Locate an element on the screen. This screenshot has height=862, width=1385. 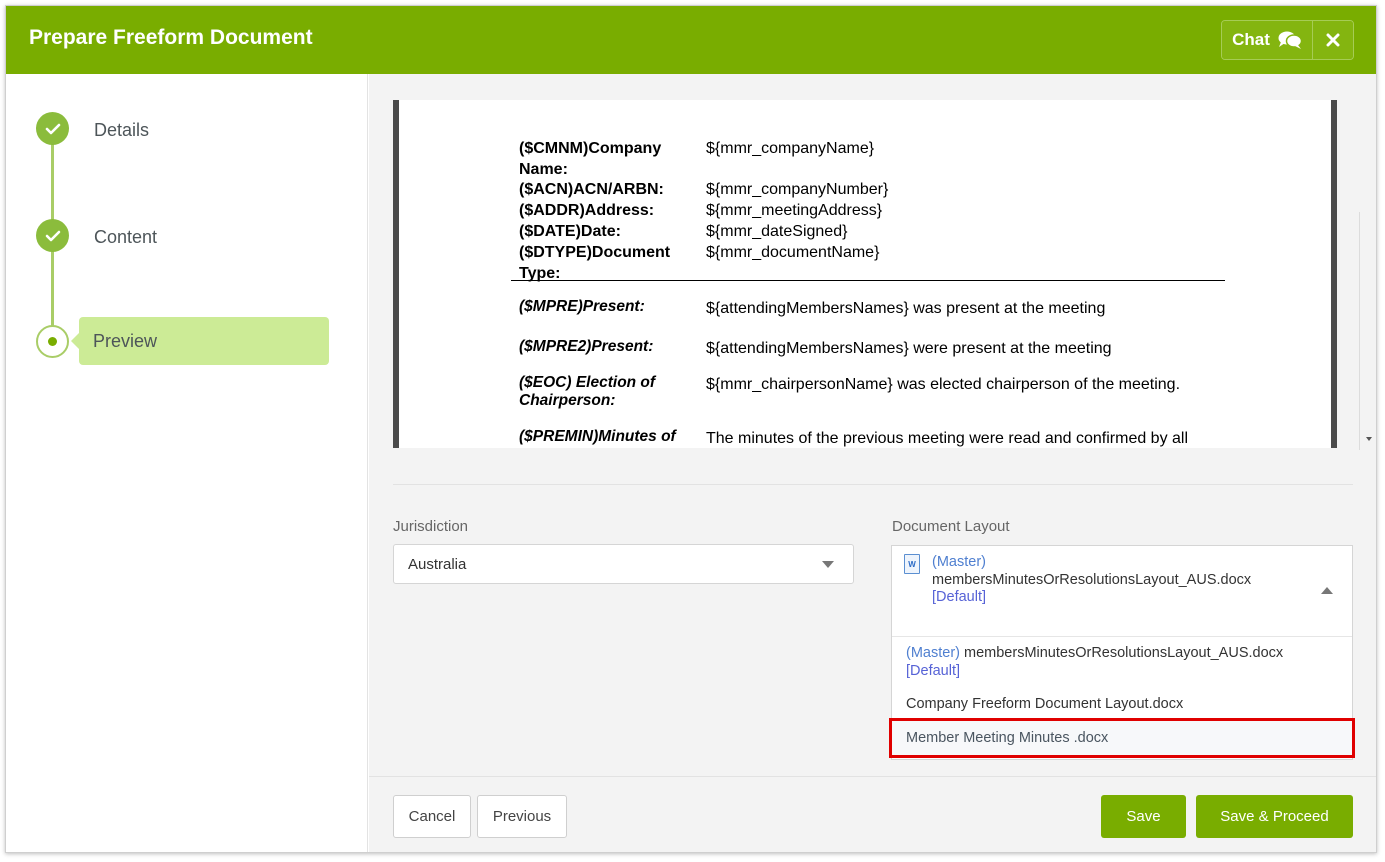
jurisdiction-label: Jurisdiction is located at coordinates (431, 526).